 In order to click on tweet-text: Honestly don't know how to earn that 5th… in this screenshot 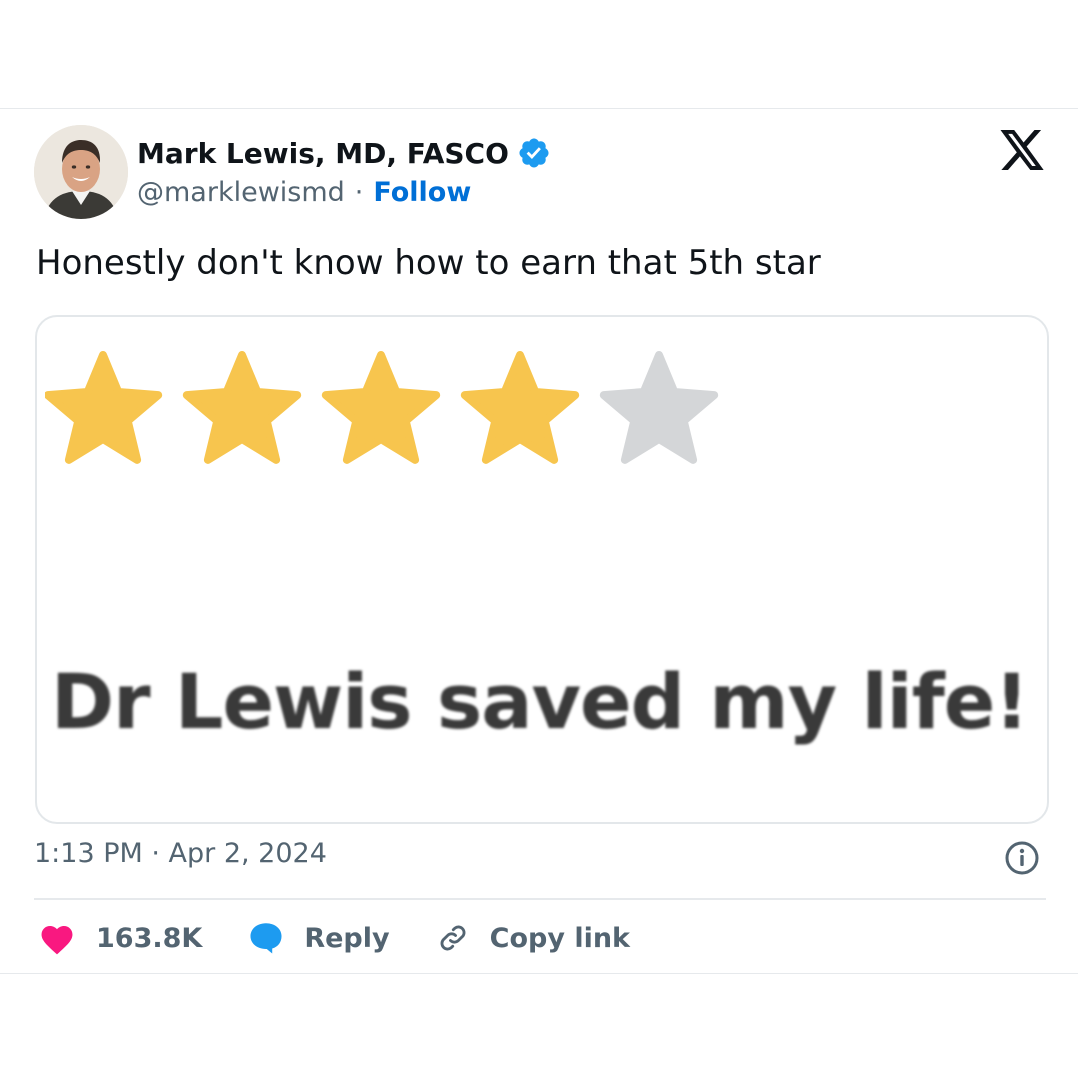, I will do `click(428, 263)`.